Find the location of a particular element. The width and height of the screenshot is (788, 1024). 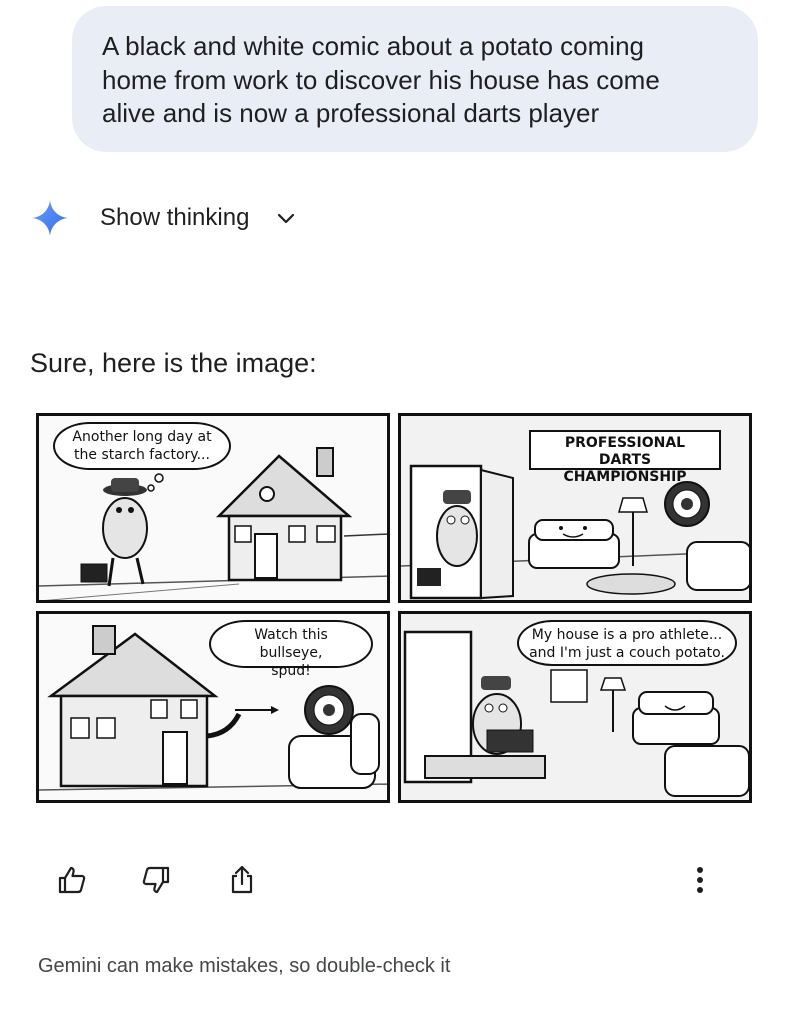

share-button is located at coordinates (242, 880).